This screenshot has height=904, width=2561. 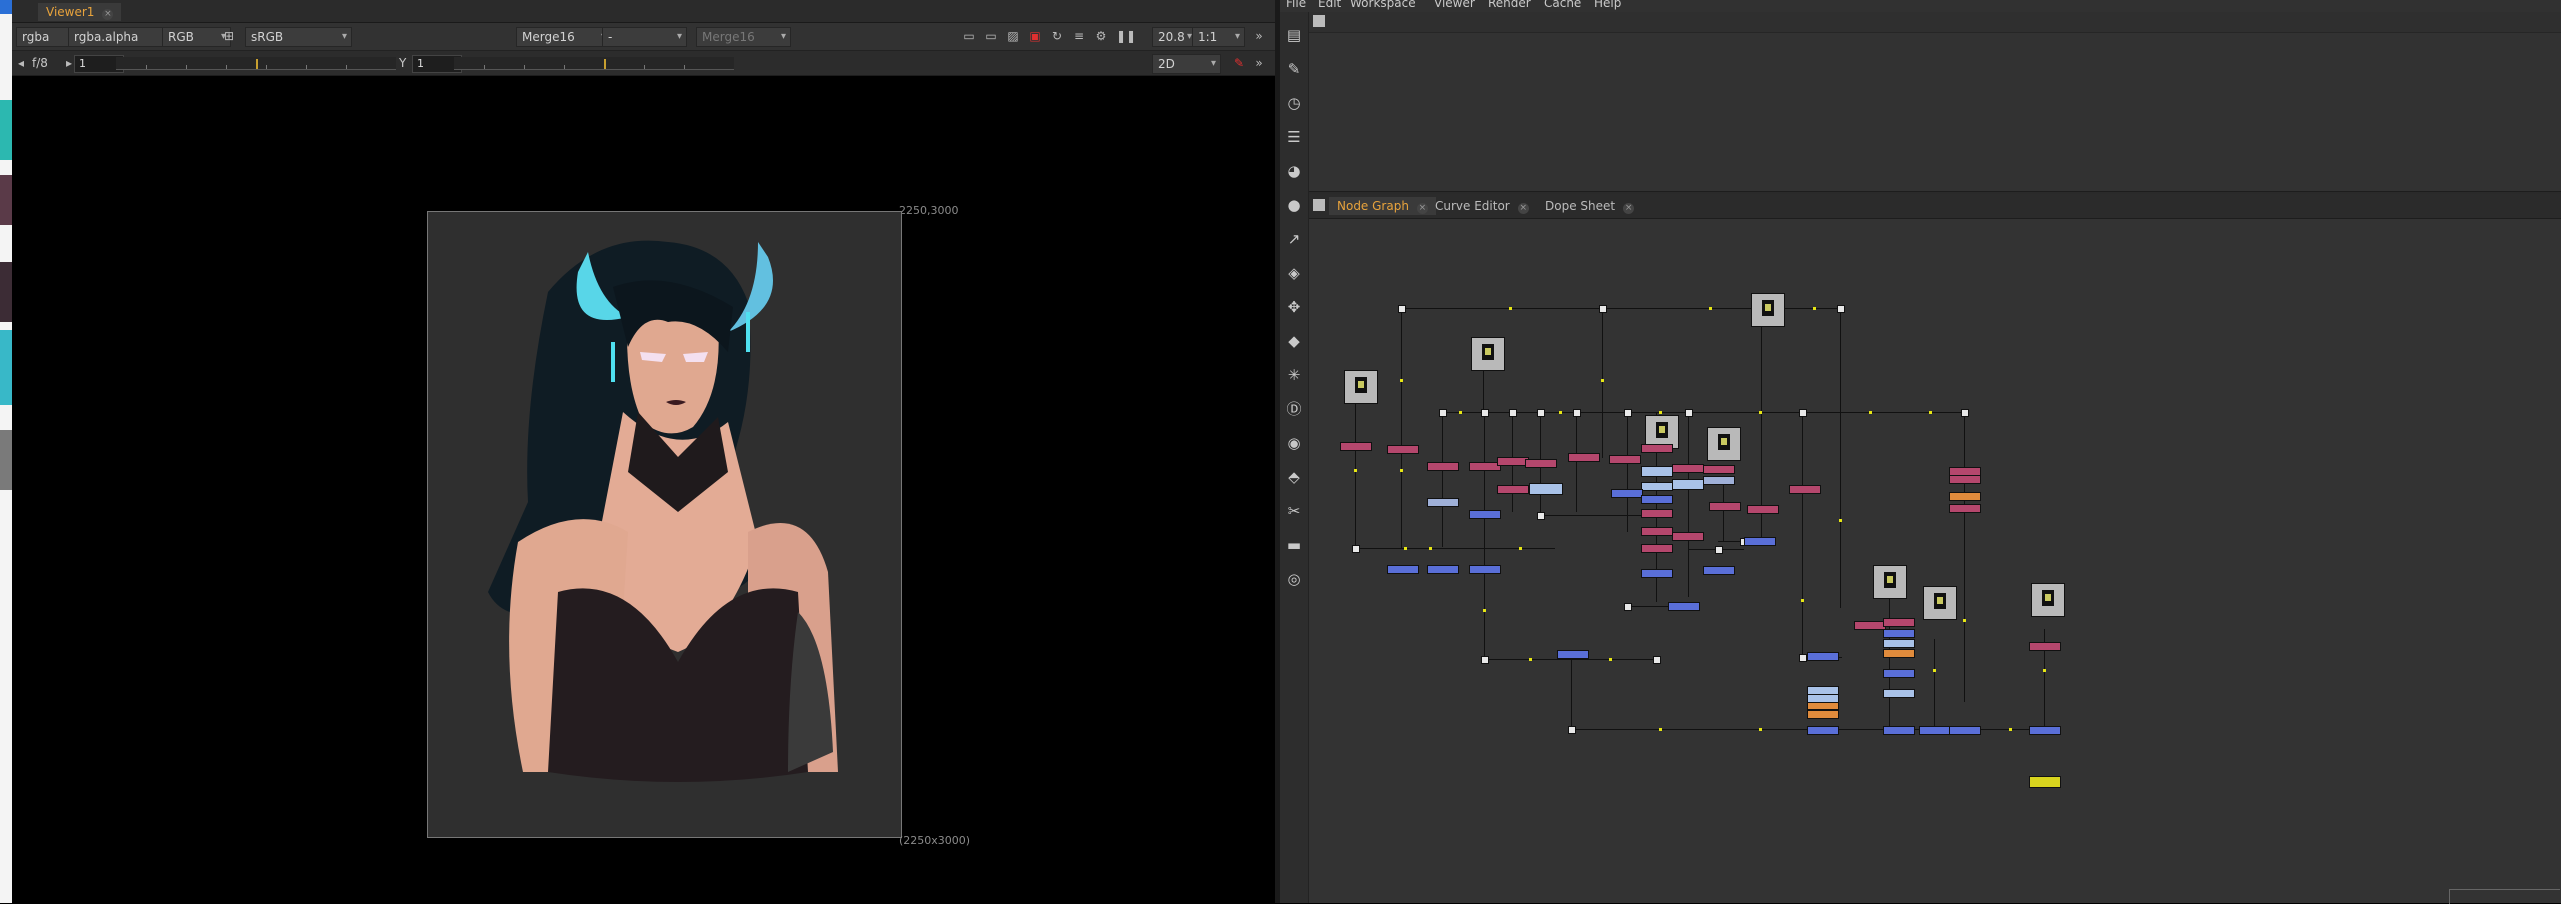 I want to click on gain-slider-knob, so click(x=257, y=64).